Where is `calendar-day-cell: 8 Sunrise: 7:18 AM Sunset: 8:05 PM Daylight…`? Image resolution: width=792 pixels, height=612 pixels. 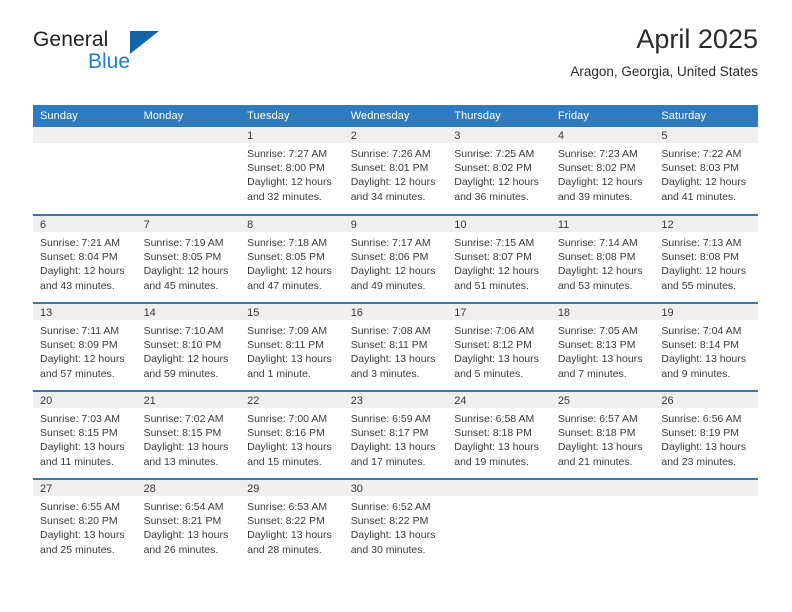
calendar-day-cell: 8 Sunrise: 7:18 AM Sunset: 8:05 PM Daylight… is located at coordinates (292, 258).